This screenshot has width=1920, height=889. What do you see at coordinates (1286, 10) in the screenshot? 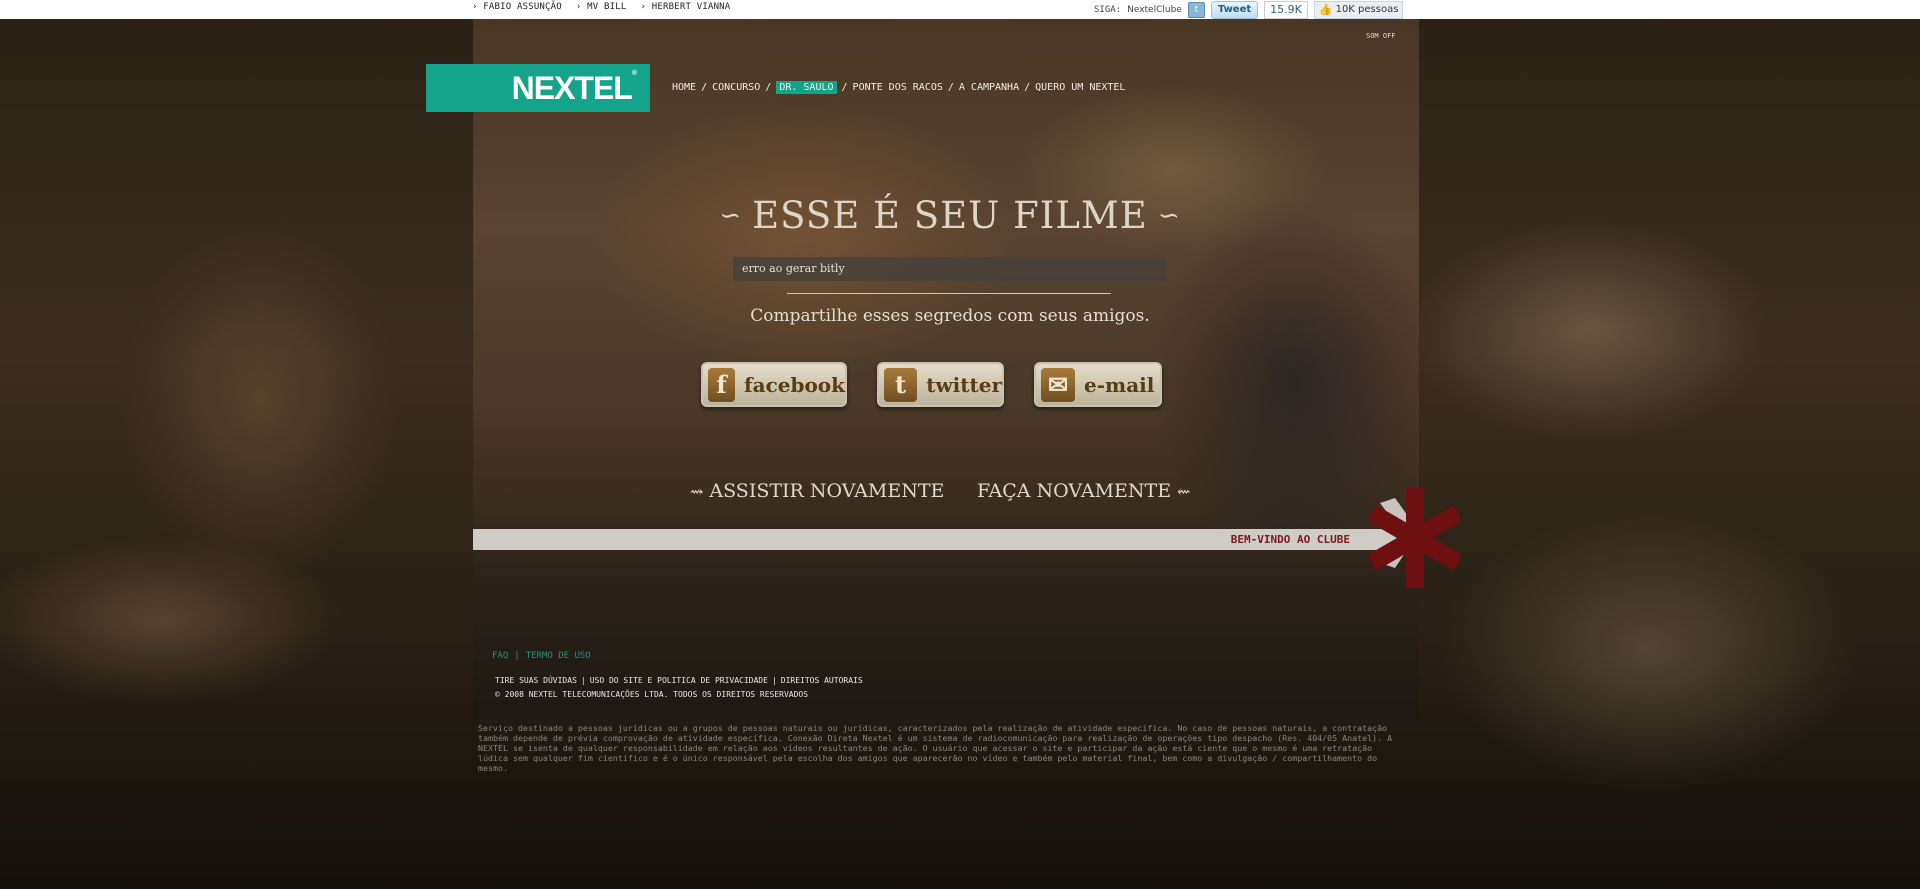
I see `tweet-count: 15.9K` at bounding box center [1286, 10].